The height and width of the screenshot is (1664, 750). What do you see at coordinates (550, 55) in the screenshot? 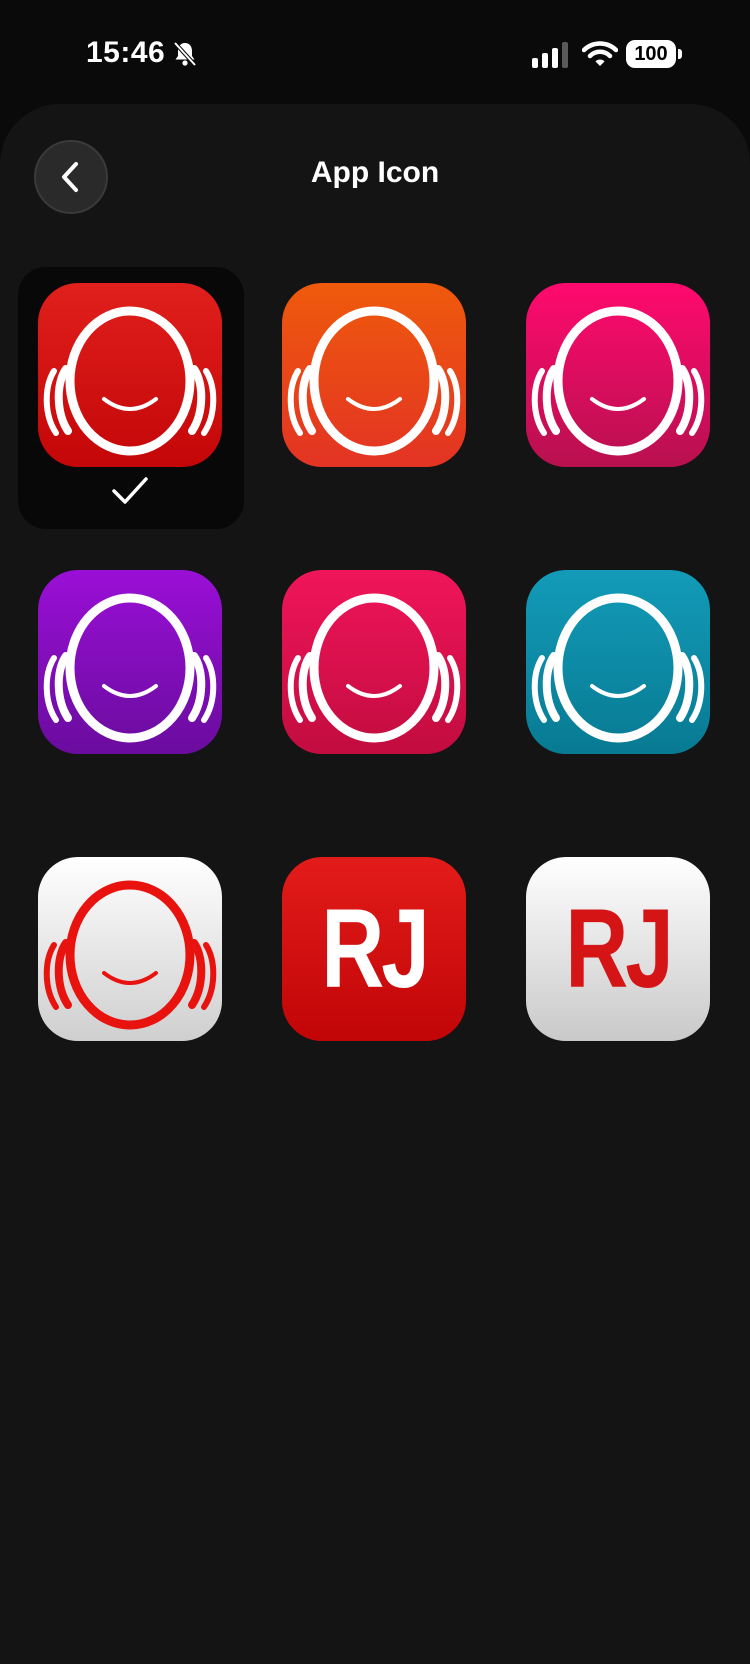
I see `cellular-signal-icon` at bounding box center [550, 55].